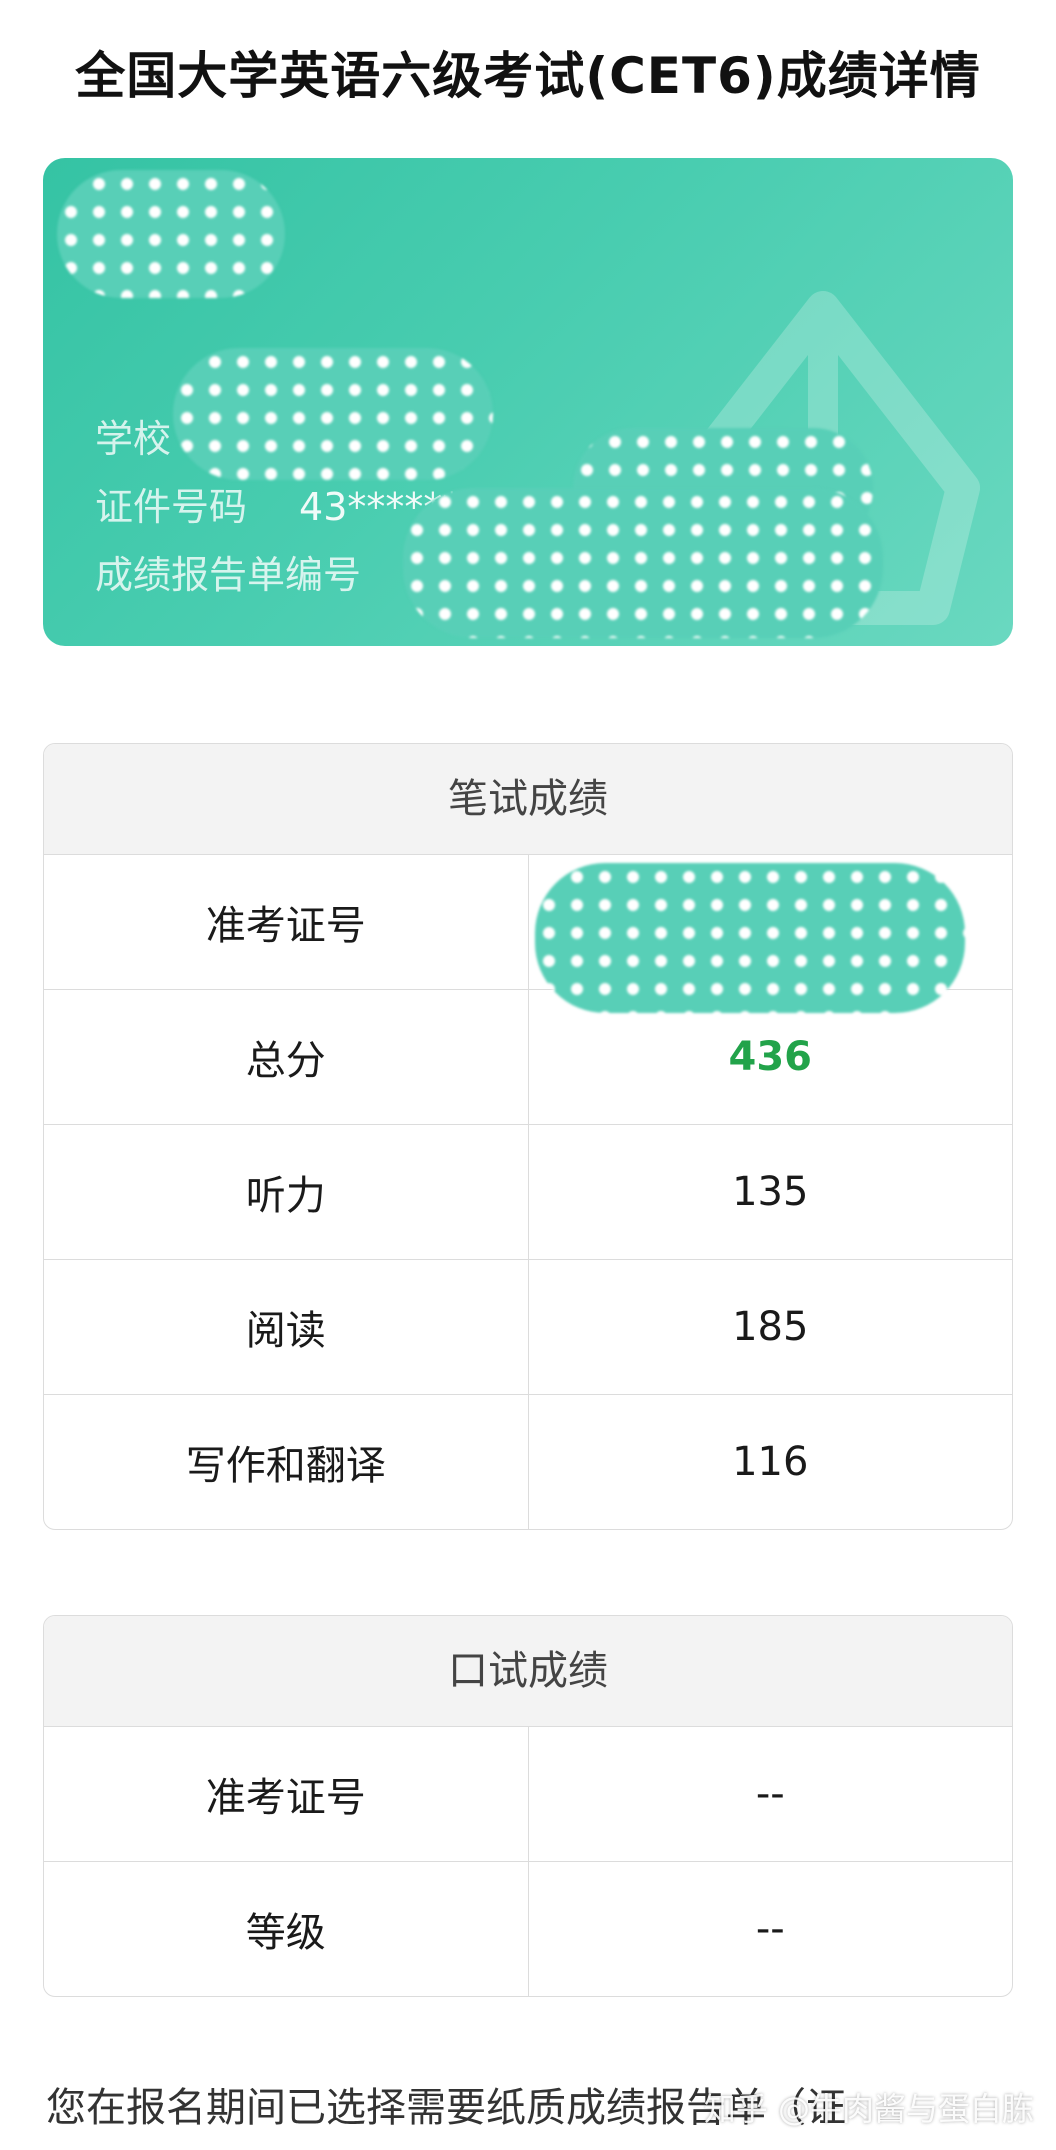 Image resolution: width=1056 pixels, height=2150 pixels. I want to click on table-row: 阅读 185, so click(528, 1327).